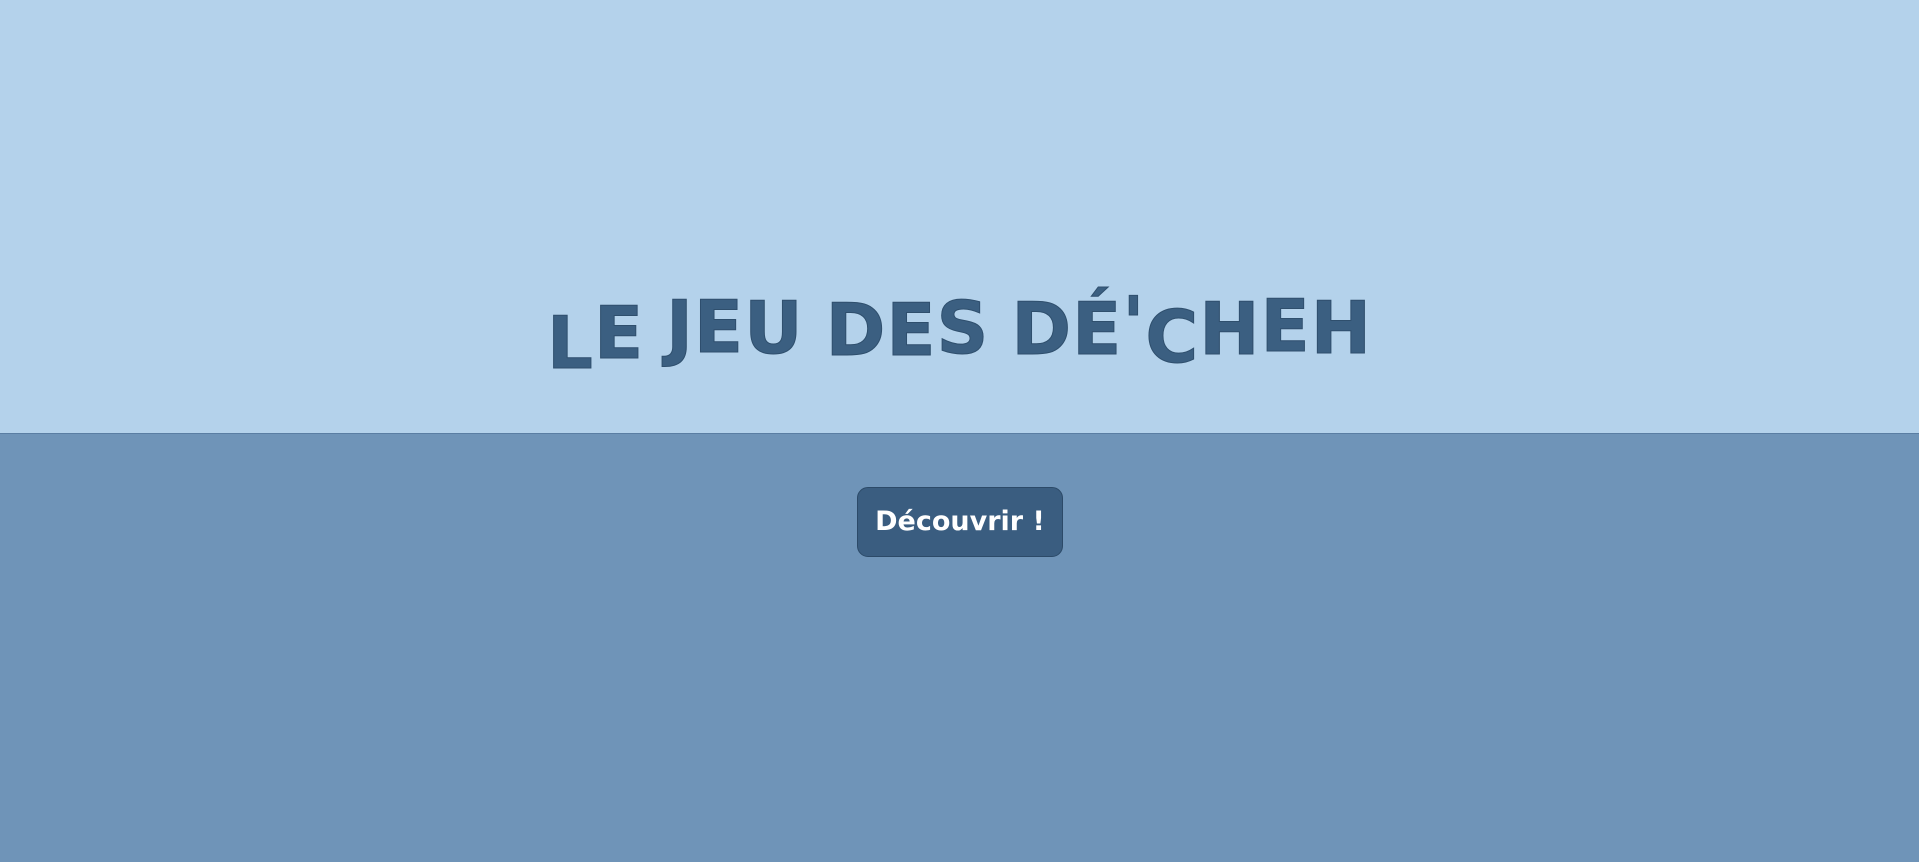 The image size is (1919, 862). Describe the element at coordinates (1172, 337) in the screenshot. I see `title-letter: C` at that location.